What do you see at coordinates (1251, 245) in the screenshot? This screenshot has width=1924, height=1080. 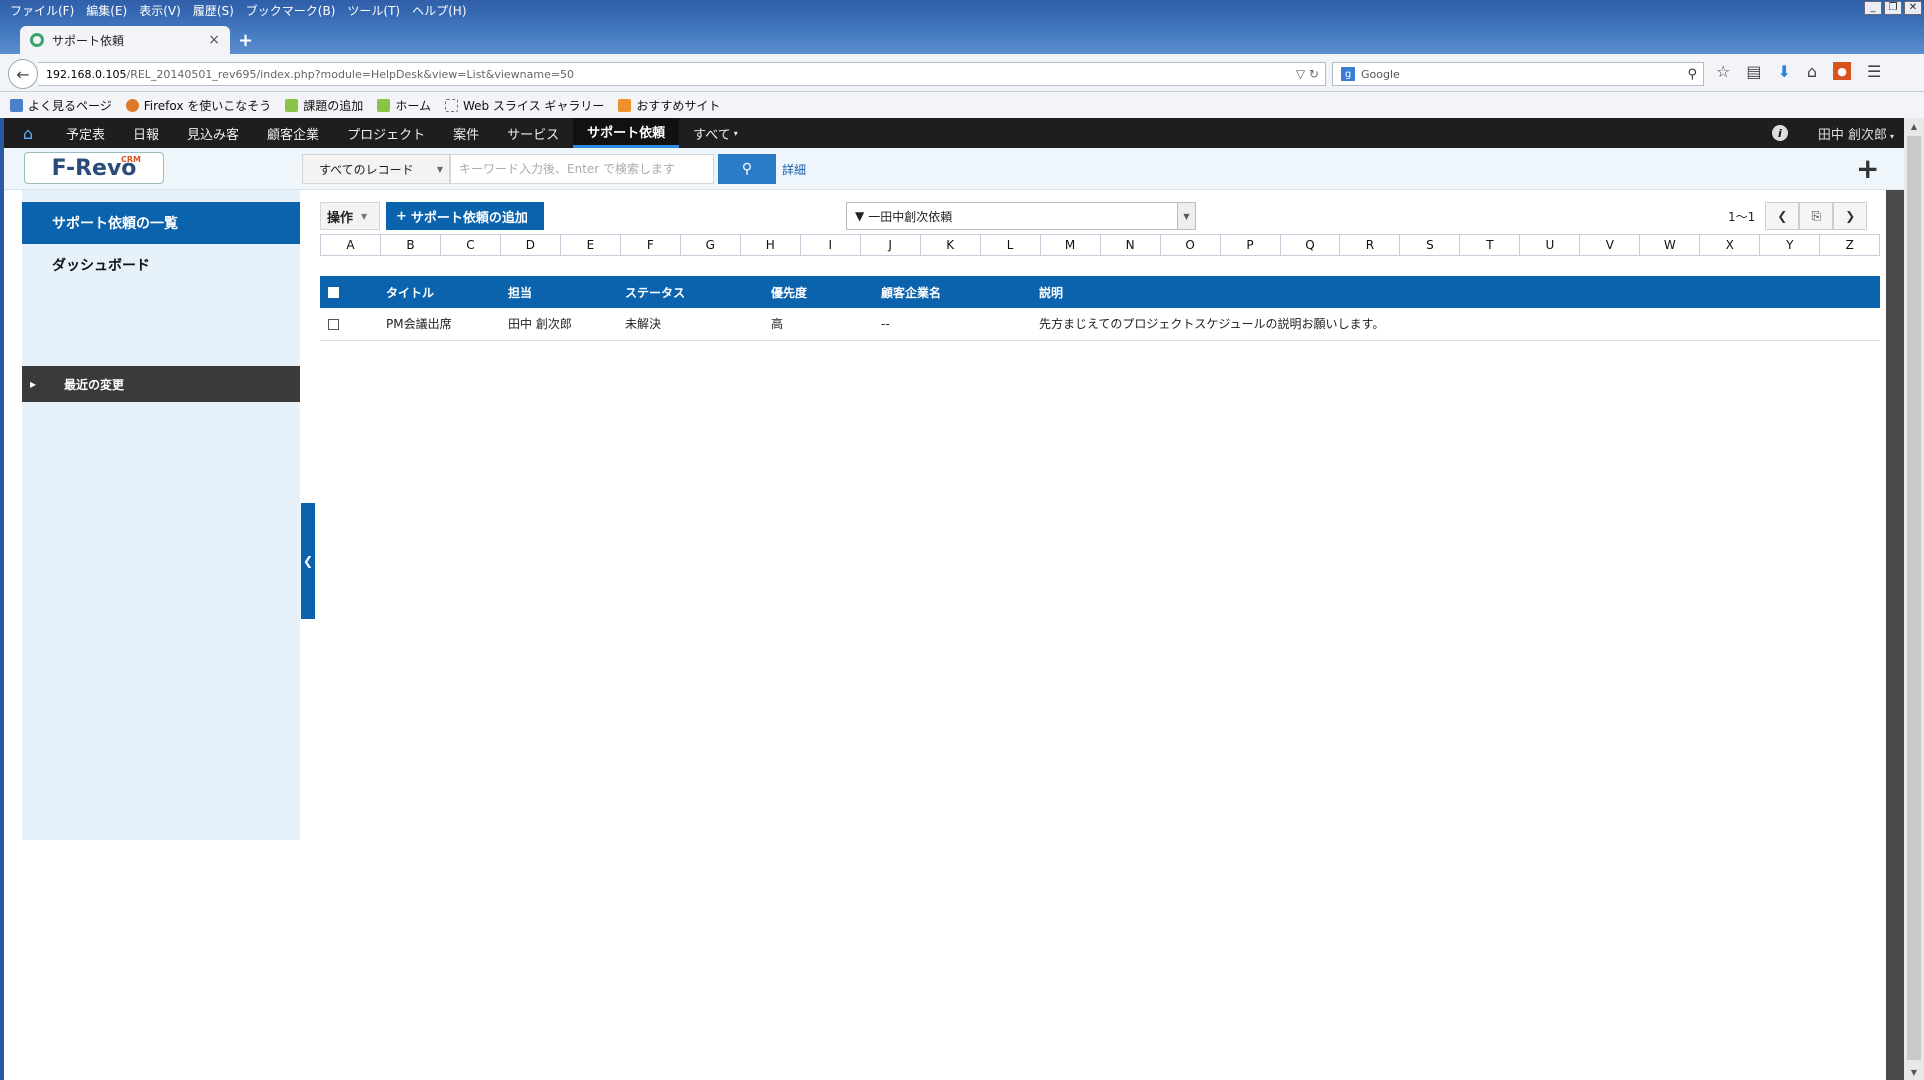 I see `alphabet-letter-p: P` at bounding box center [1251, 245].